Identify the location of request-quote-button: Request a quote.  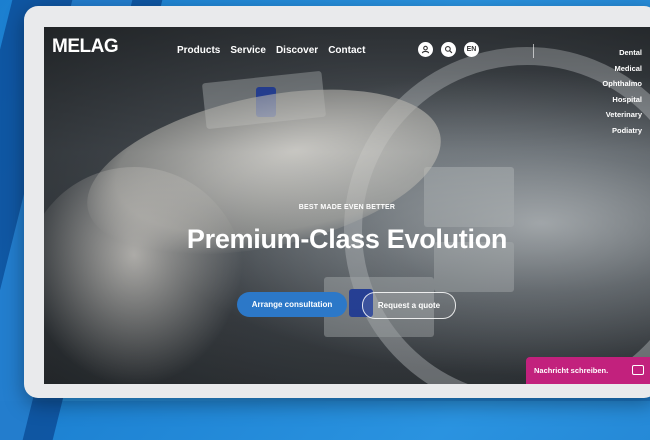
(409, 305).